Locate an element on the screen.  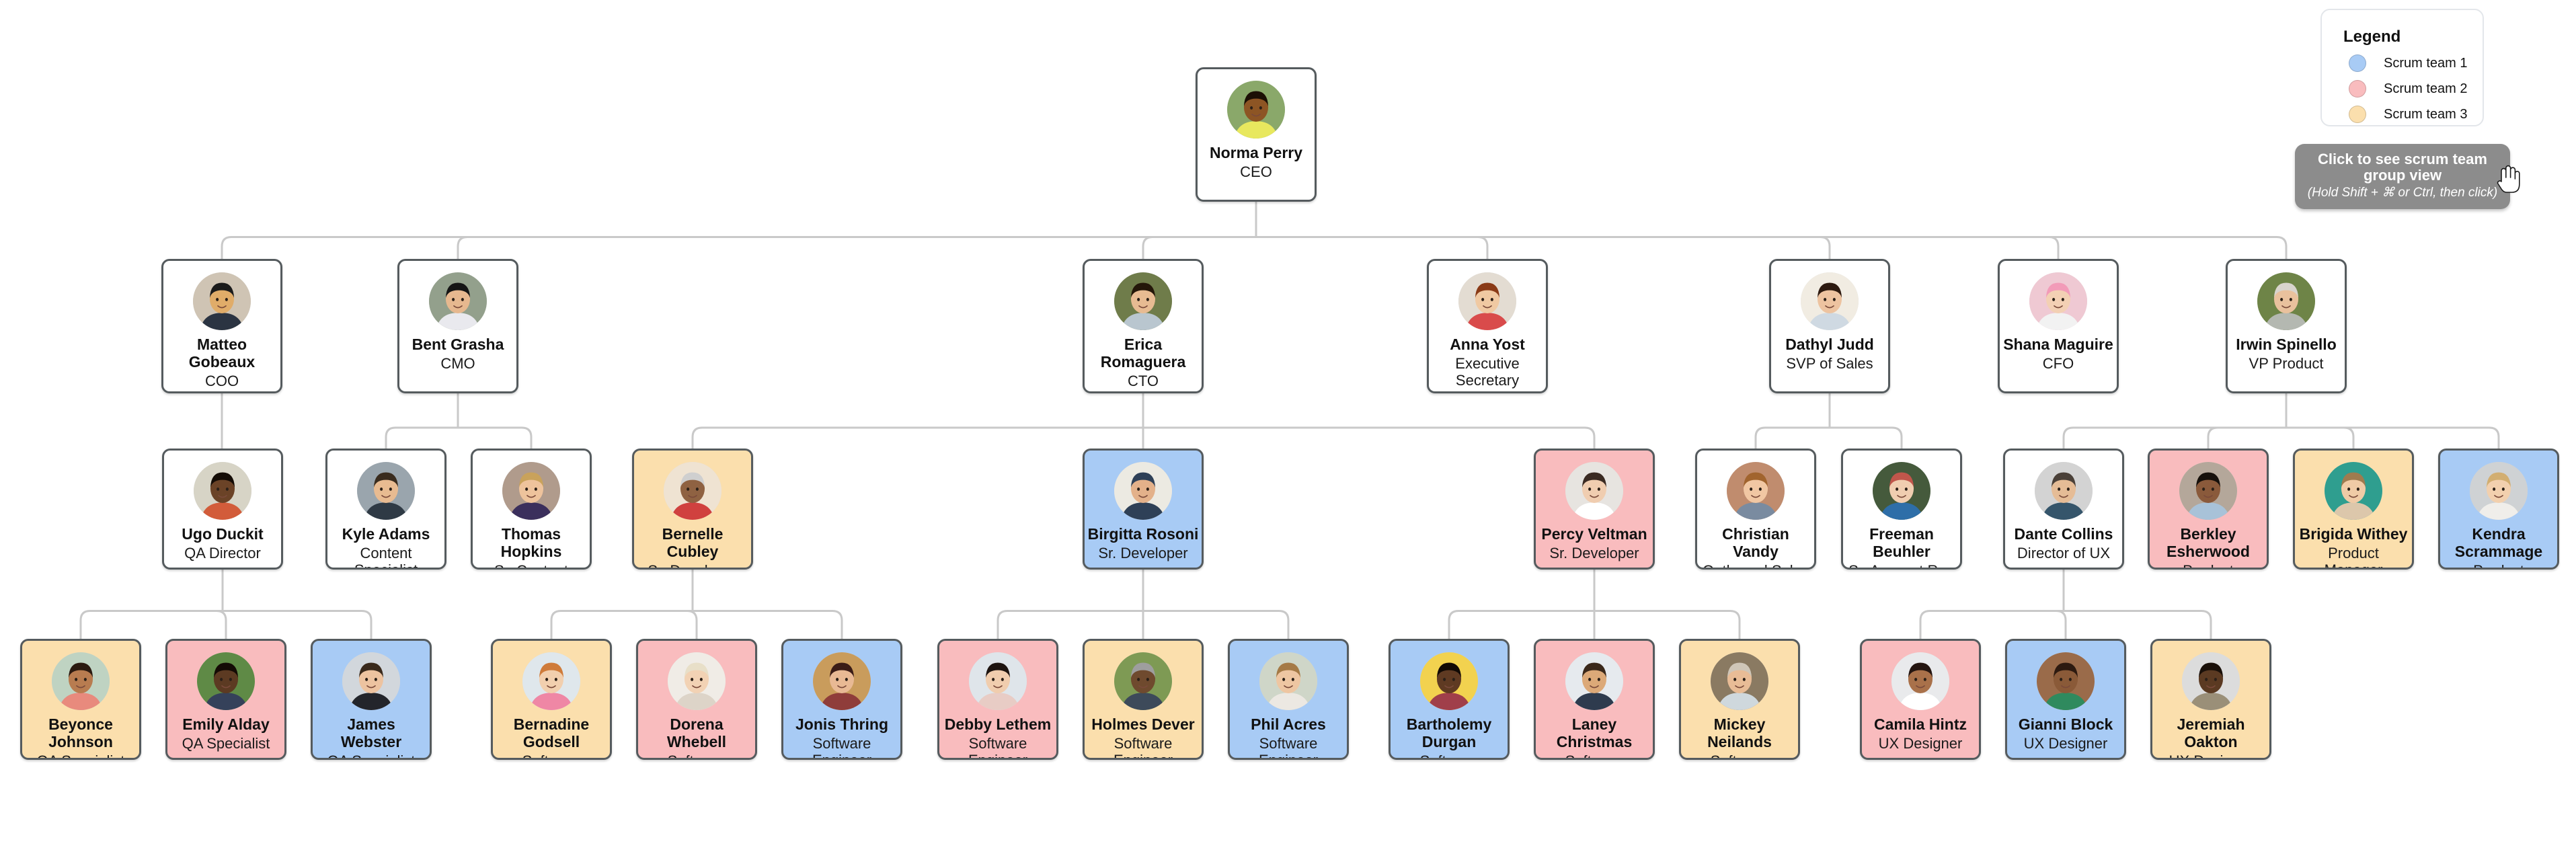
node-person-name: James Webster is located at coordinates (371, 732).